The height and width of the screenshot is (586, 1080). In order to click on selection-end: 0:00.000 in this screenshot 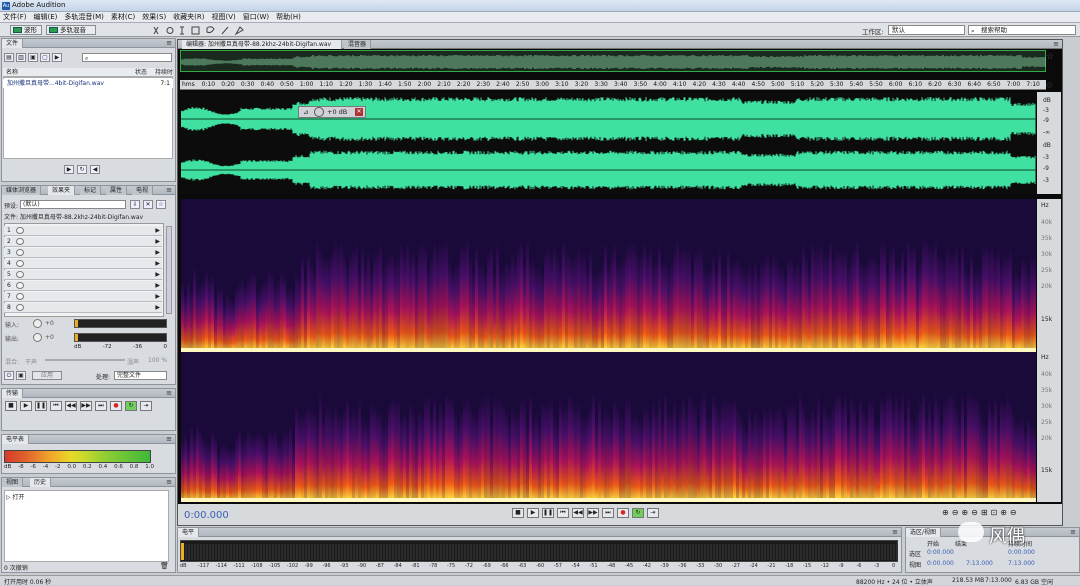, I will do `click(1021, 552)`.